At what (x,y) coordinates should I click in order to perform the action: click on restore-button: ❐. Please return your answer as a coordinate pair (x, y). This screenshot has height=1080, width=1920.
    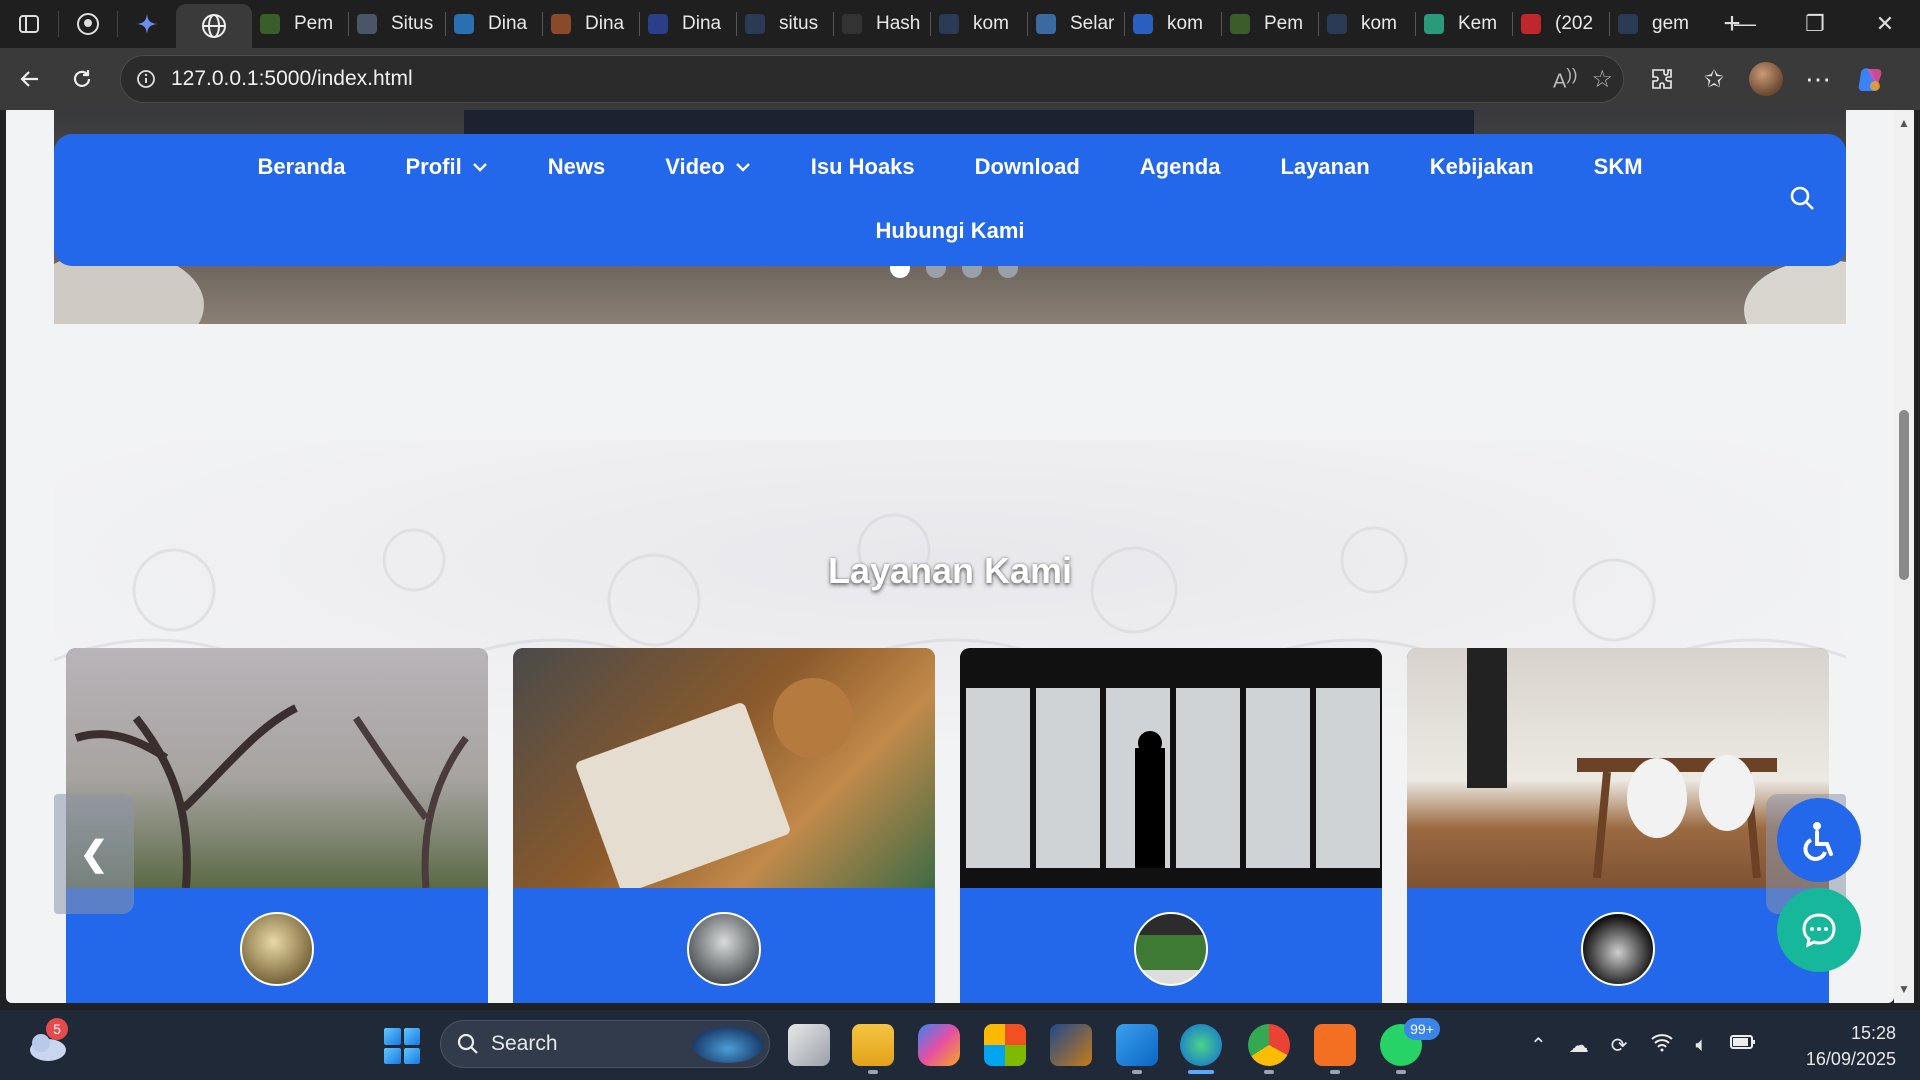
    Looking at the image, I should click on (1815, 24).